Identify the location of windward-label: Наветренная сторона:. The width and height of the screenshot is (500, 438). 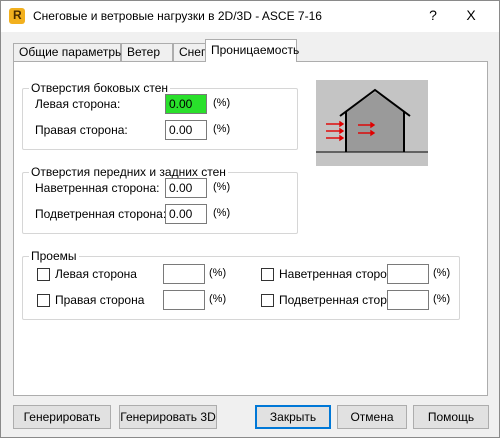
(97, 188).